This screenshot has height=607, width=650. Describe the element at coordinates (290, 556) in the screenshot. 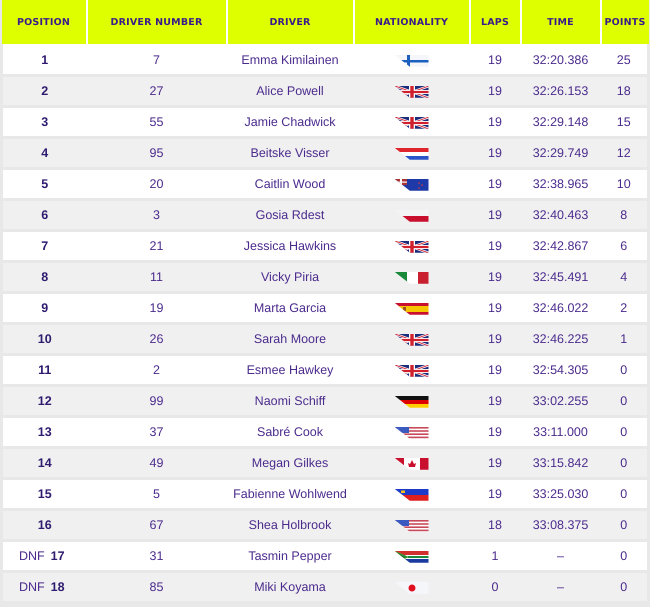

I see `driver-name: Tasmin Pepper` at that location.